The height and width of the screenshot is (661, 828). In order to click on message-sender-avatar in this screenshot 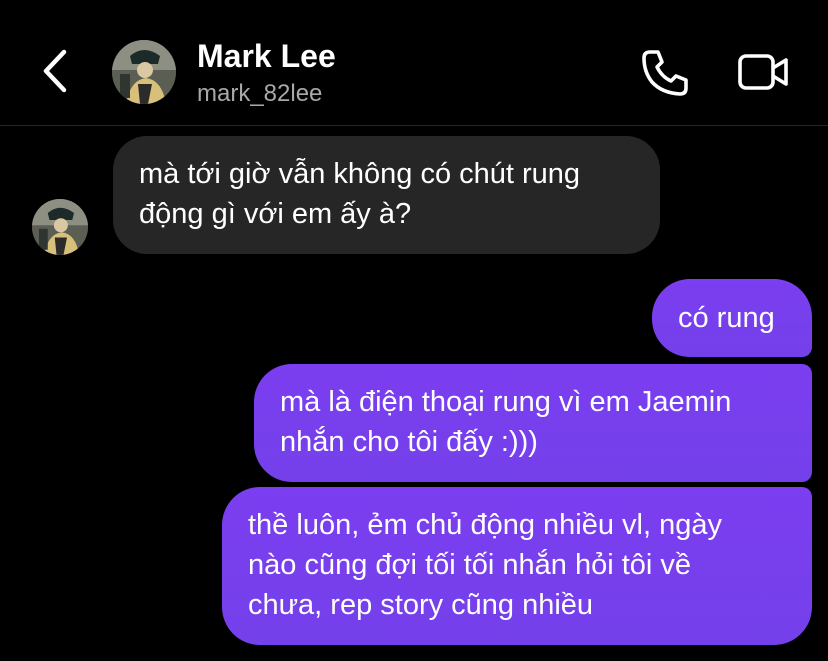, I will do `click(60, 227)`.